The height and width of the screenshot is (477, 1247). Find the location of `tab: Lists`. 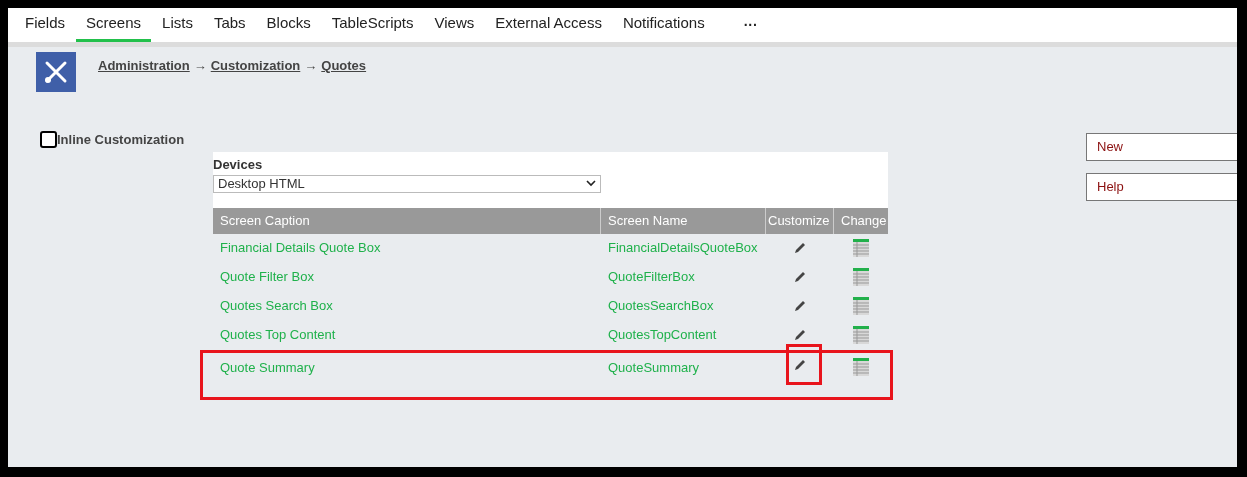

tab: Lists is located at coordinates (177, 25).